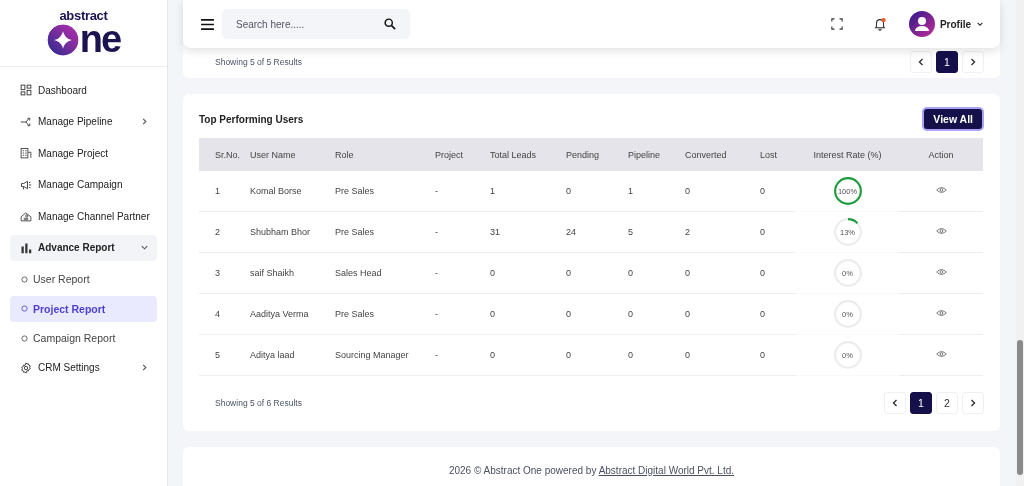 Image resolution: width=1024 pixels, height=486 pixels. What do you see at coordinates (666, 470) in the screenshot?
I see `company-link: Abstract Digital World Pvt. Ltd.` at bounding box center [666, 470].